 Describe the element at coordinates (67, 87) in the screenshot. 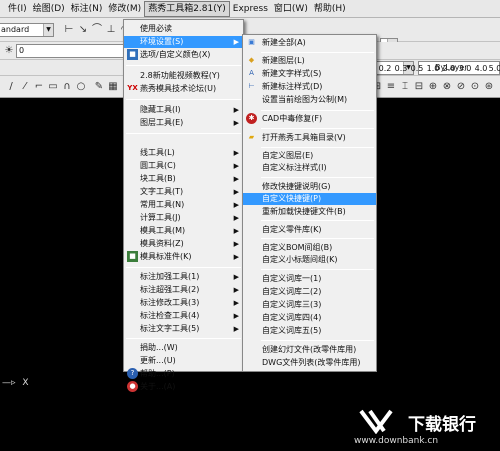

I see `arc-icon: ∩` at that location.